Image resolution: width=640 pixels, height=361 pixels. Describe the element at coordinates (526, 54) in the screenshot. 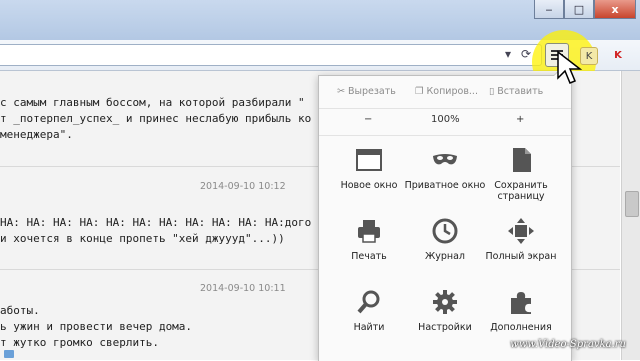

I see `reload-icon: ⟳` at that location.